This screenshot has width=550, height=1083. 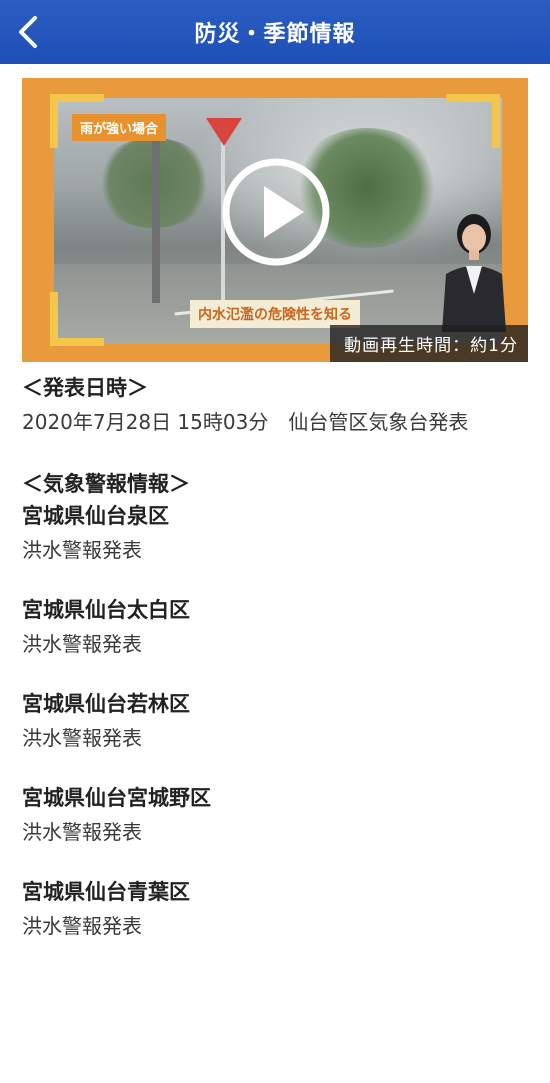 I want to click on list-item: 宮城県仙台若林区 洪水警報発表, so click(x=275, y=722).